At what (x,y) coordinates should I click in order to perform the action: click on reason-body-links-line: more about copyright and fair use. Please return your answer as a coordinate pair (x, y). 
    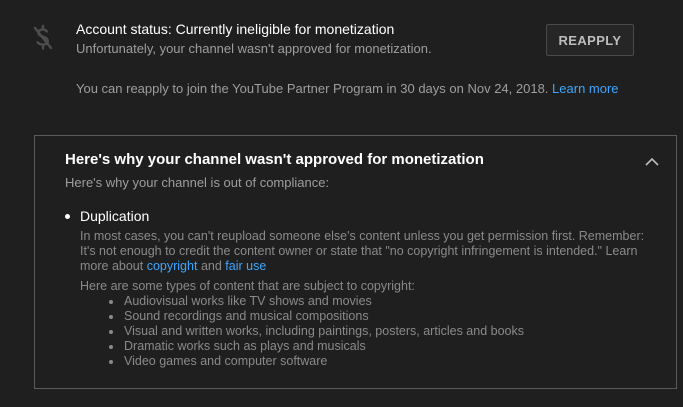
    Looking at the image, I should click on (377, 266).